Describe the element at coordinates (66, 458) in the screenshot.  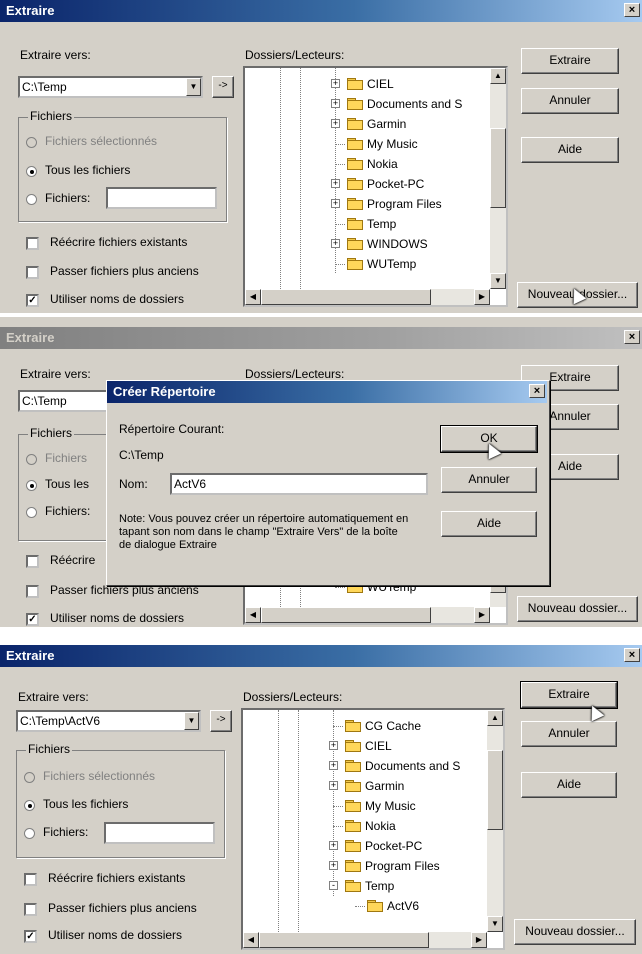
I see `radio-selected-files-label: Fichiers` at that location.